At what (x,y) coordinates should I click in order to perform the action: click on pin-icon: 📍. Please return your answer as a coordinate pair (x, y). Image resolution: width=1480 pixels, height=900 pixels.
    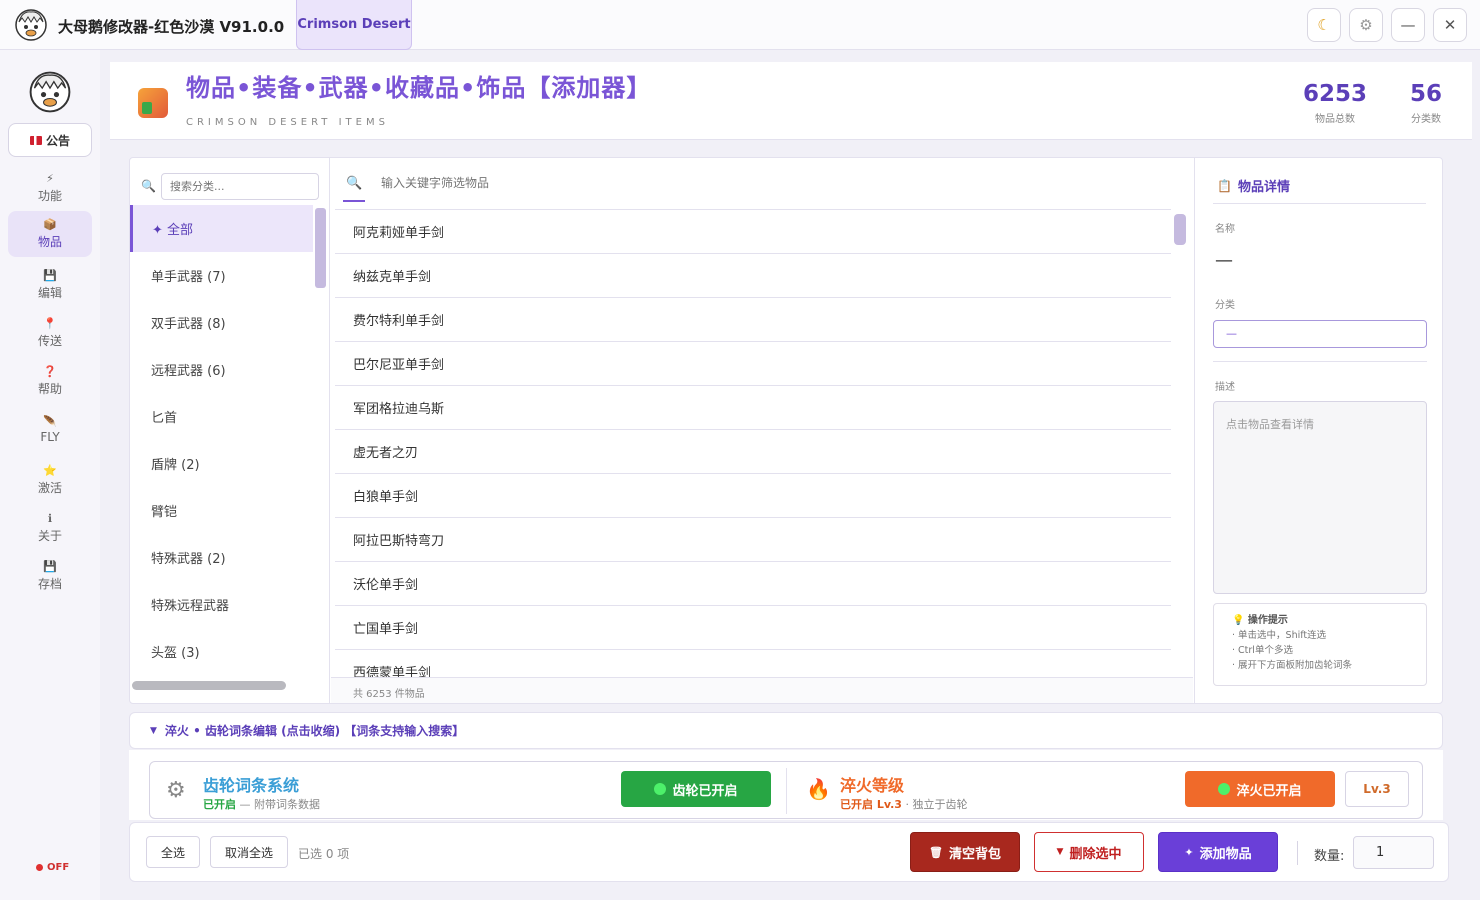
    Looking at the image, I should click on (50, 323).